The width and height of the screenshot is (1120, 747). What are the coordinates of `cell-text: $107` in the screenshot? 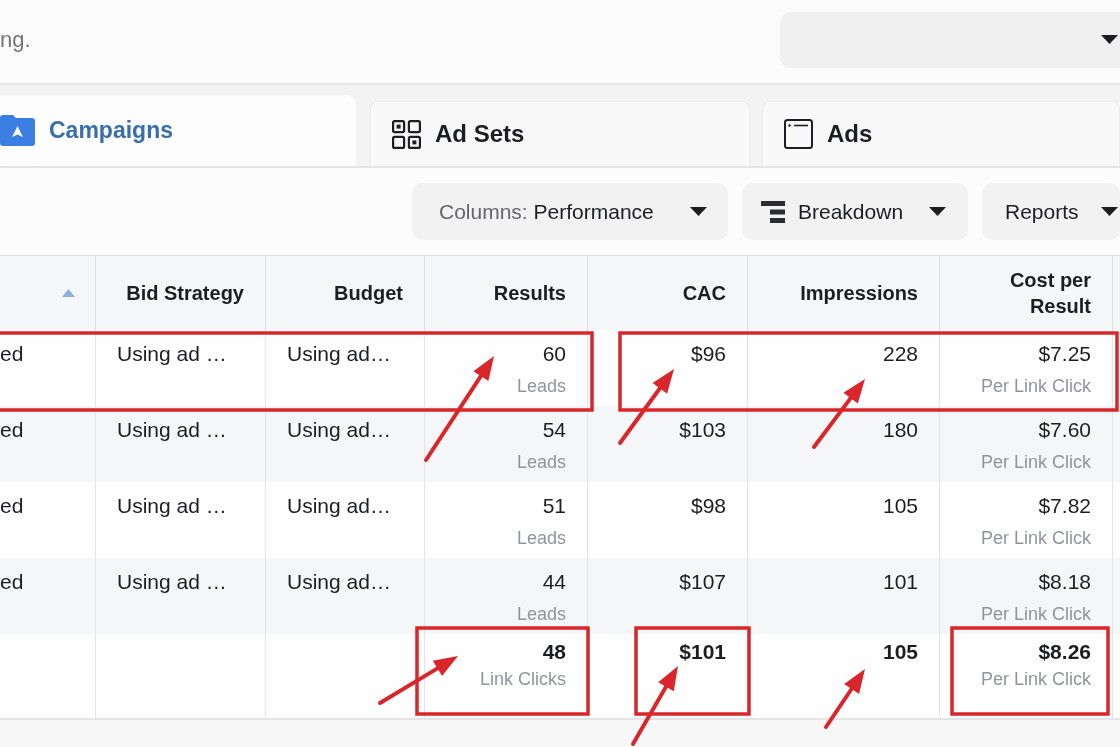 It's located at (702, 582).